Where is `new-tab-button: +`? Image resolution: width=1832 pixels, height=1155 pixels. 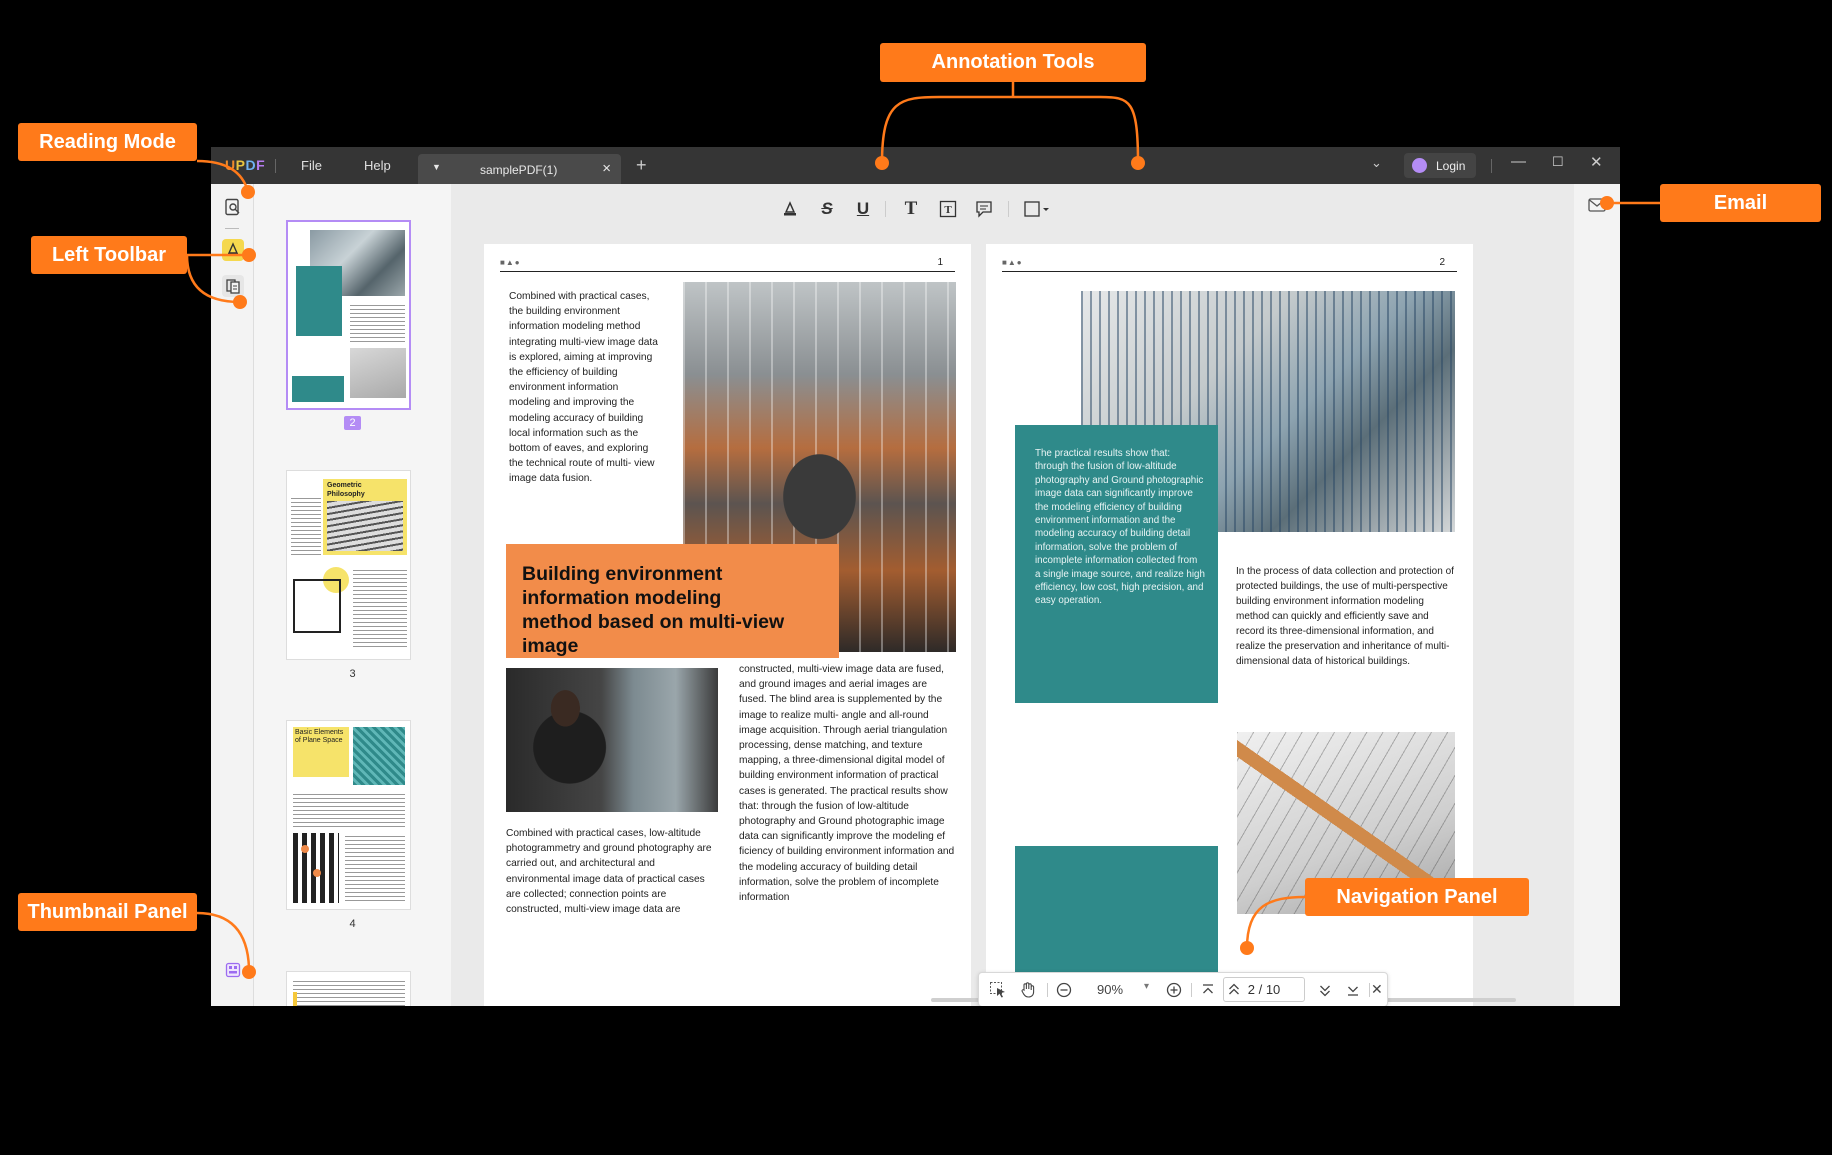 new-tab-button: + is located at coordinates (641, 165).